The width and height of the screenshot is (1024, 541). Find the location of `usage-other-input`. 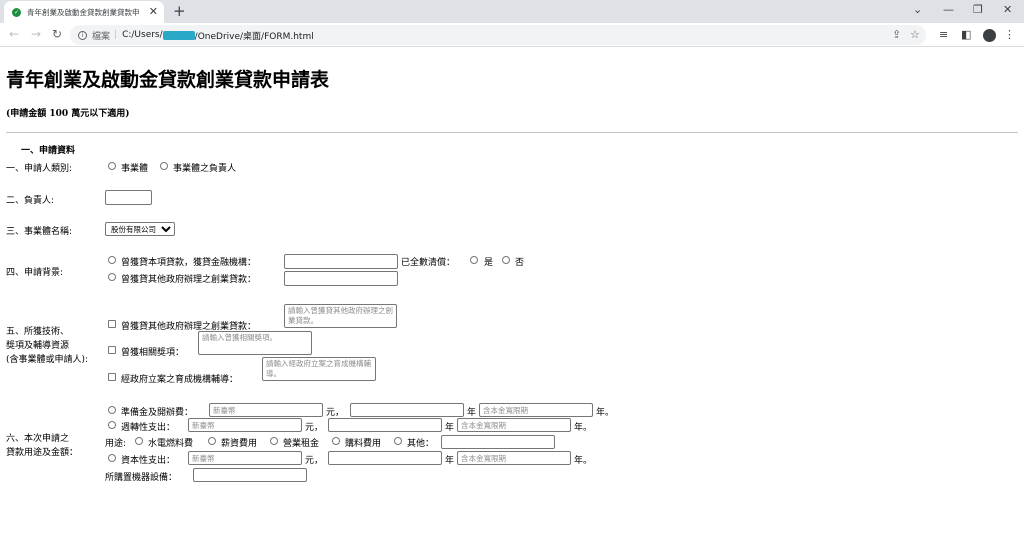

usage-other-input is located at coordinates (498, 442).